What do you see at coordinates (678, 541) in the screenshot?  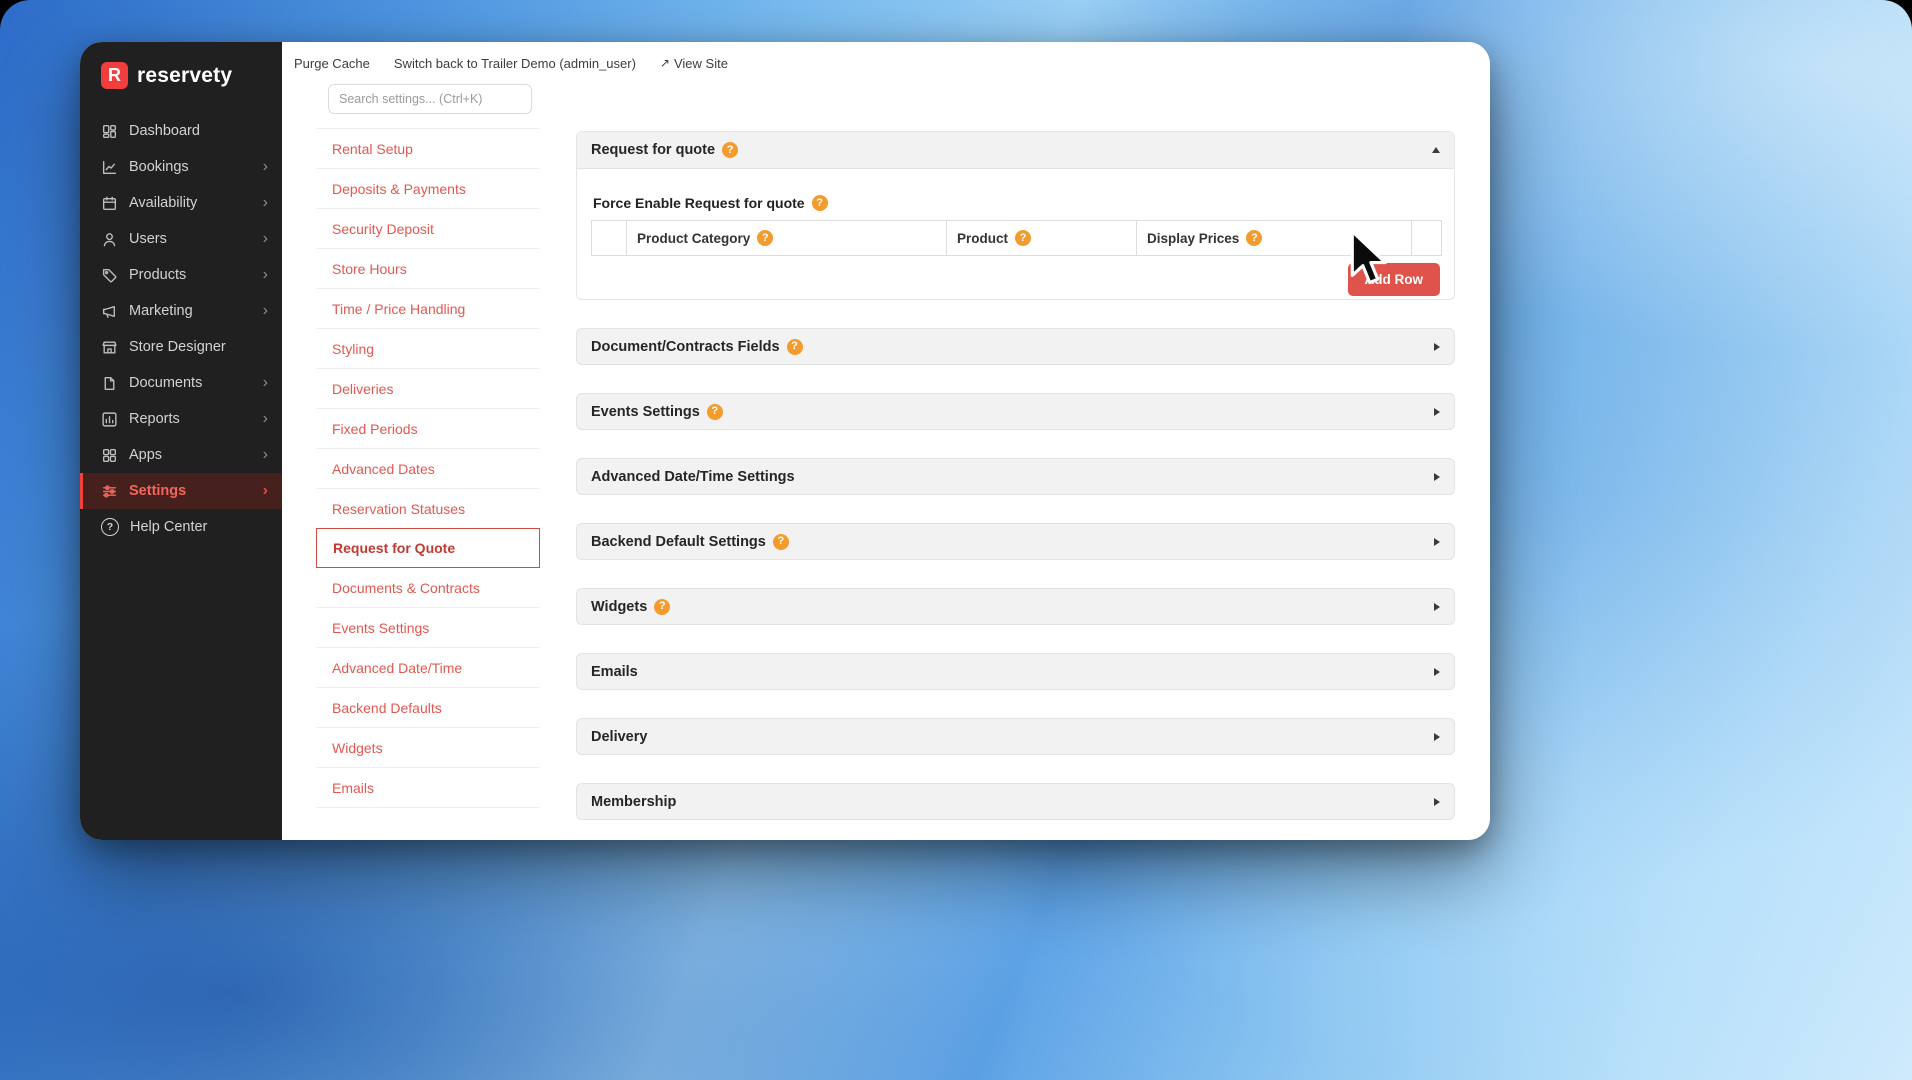 I see `accordion-label: Backend Default Settings` at bounding box center [678, 541].